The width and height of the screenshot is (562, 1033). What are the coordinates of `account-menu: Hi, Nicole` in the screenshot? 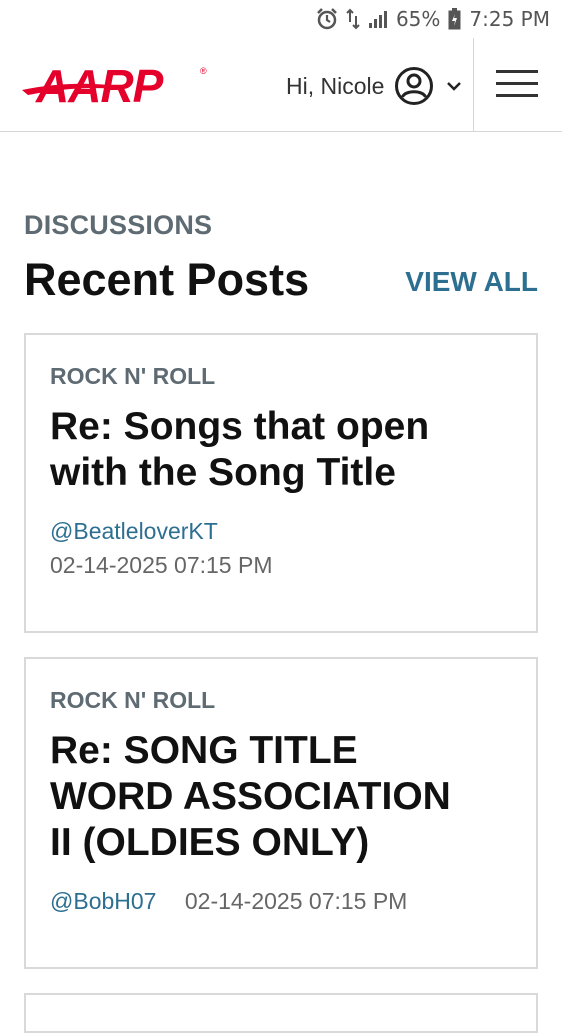 It's located at (375, 86).